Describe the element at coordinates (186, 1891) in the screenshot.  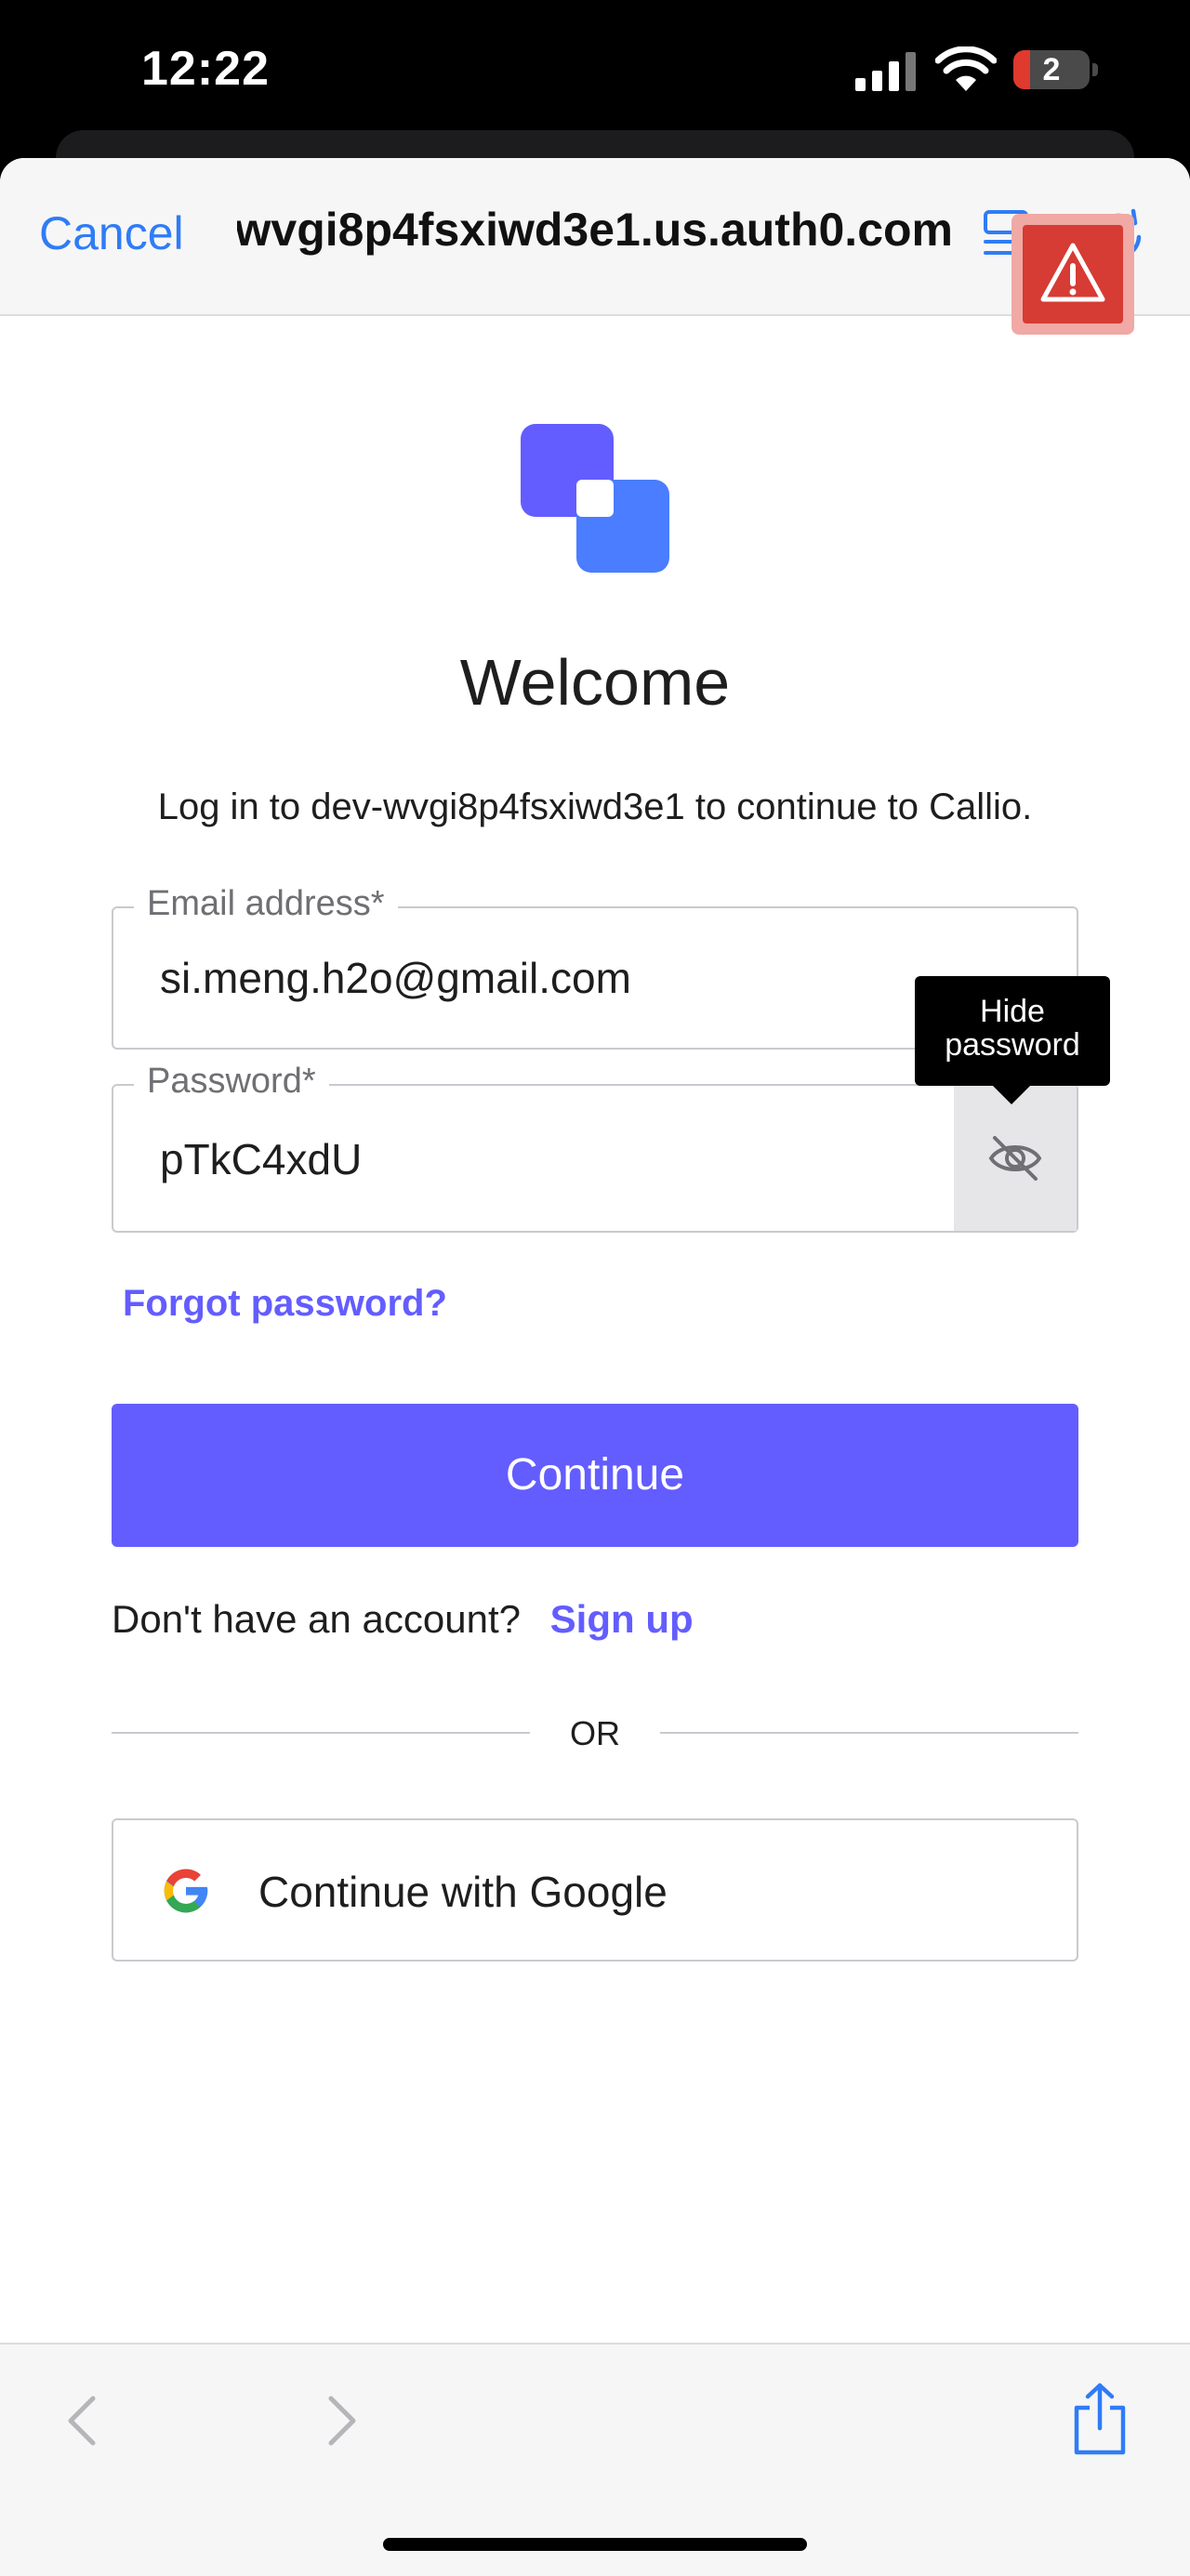
I see `google-icon` at that location.